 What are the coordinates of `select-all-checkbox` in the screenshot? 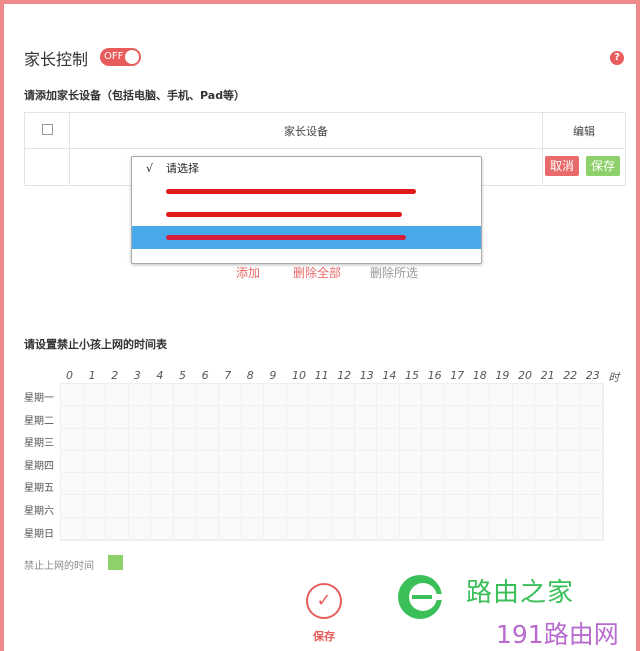 It's located at (47, 129).